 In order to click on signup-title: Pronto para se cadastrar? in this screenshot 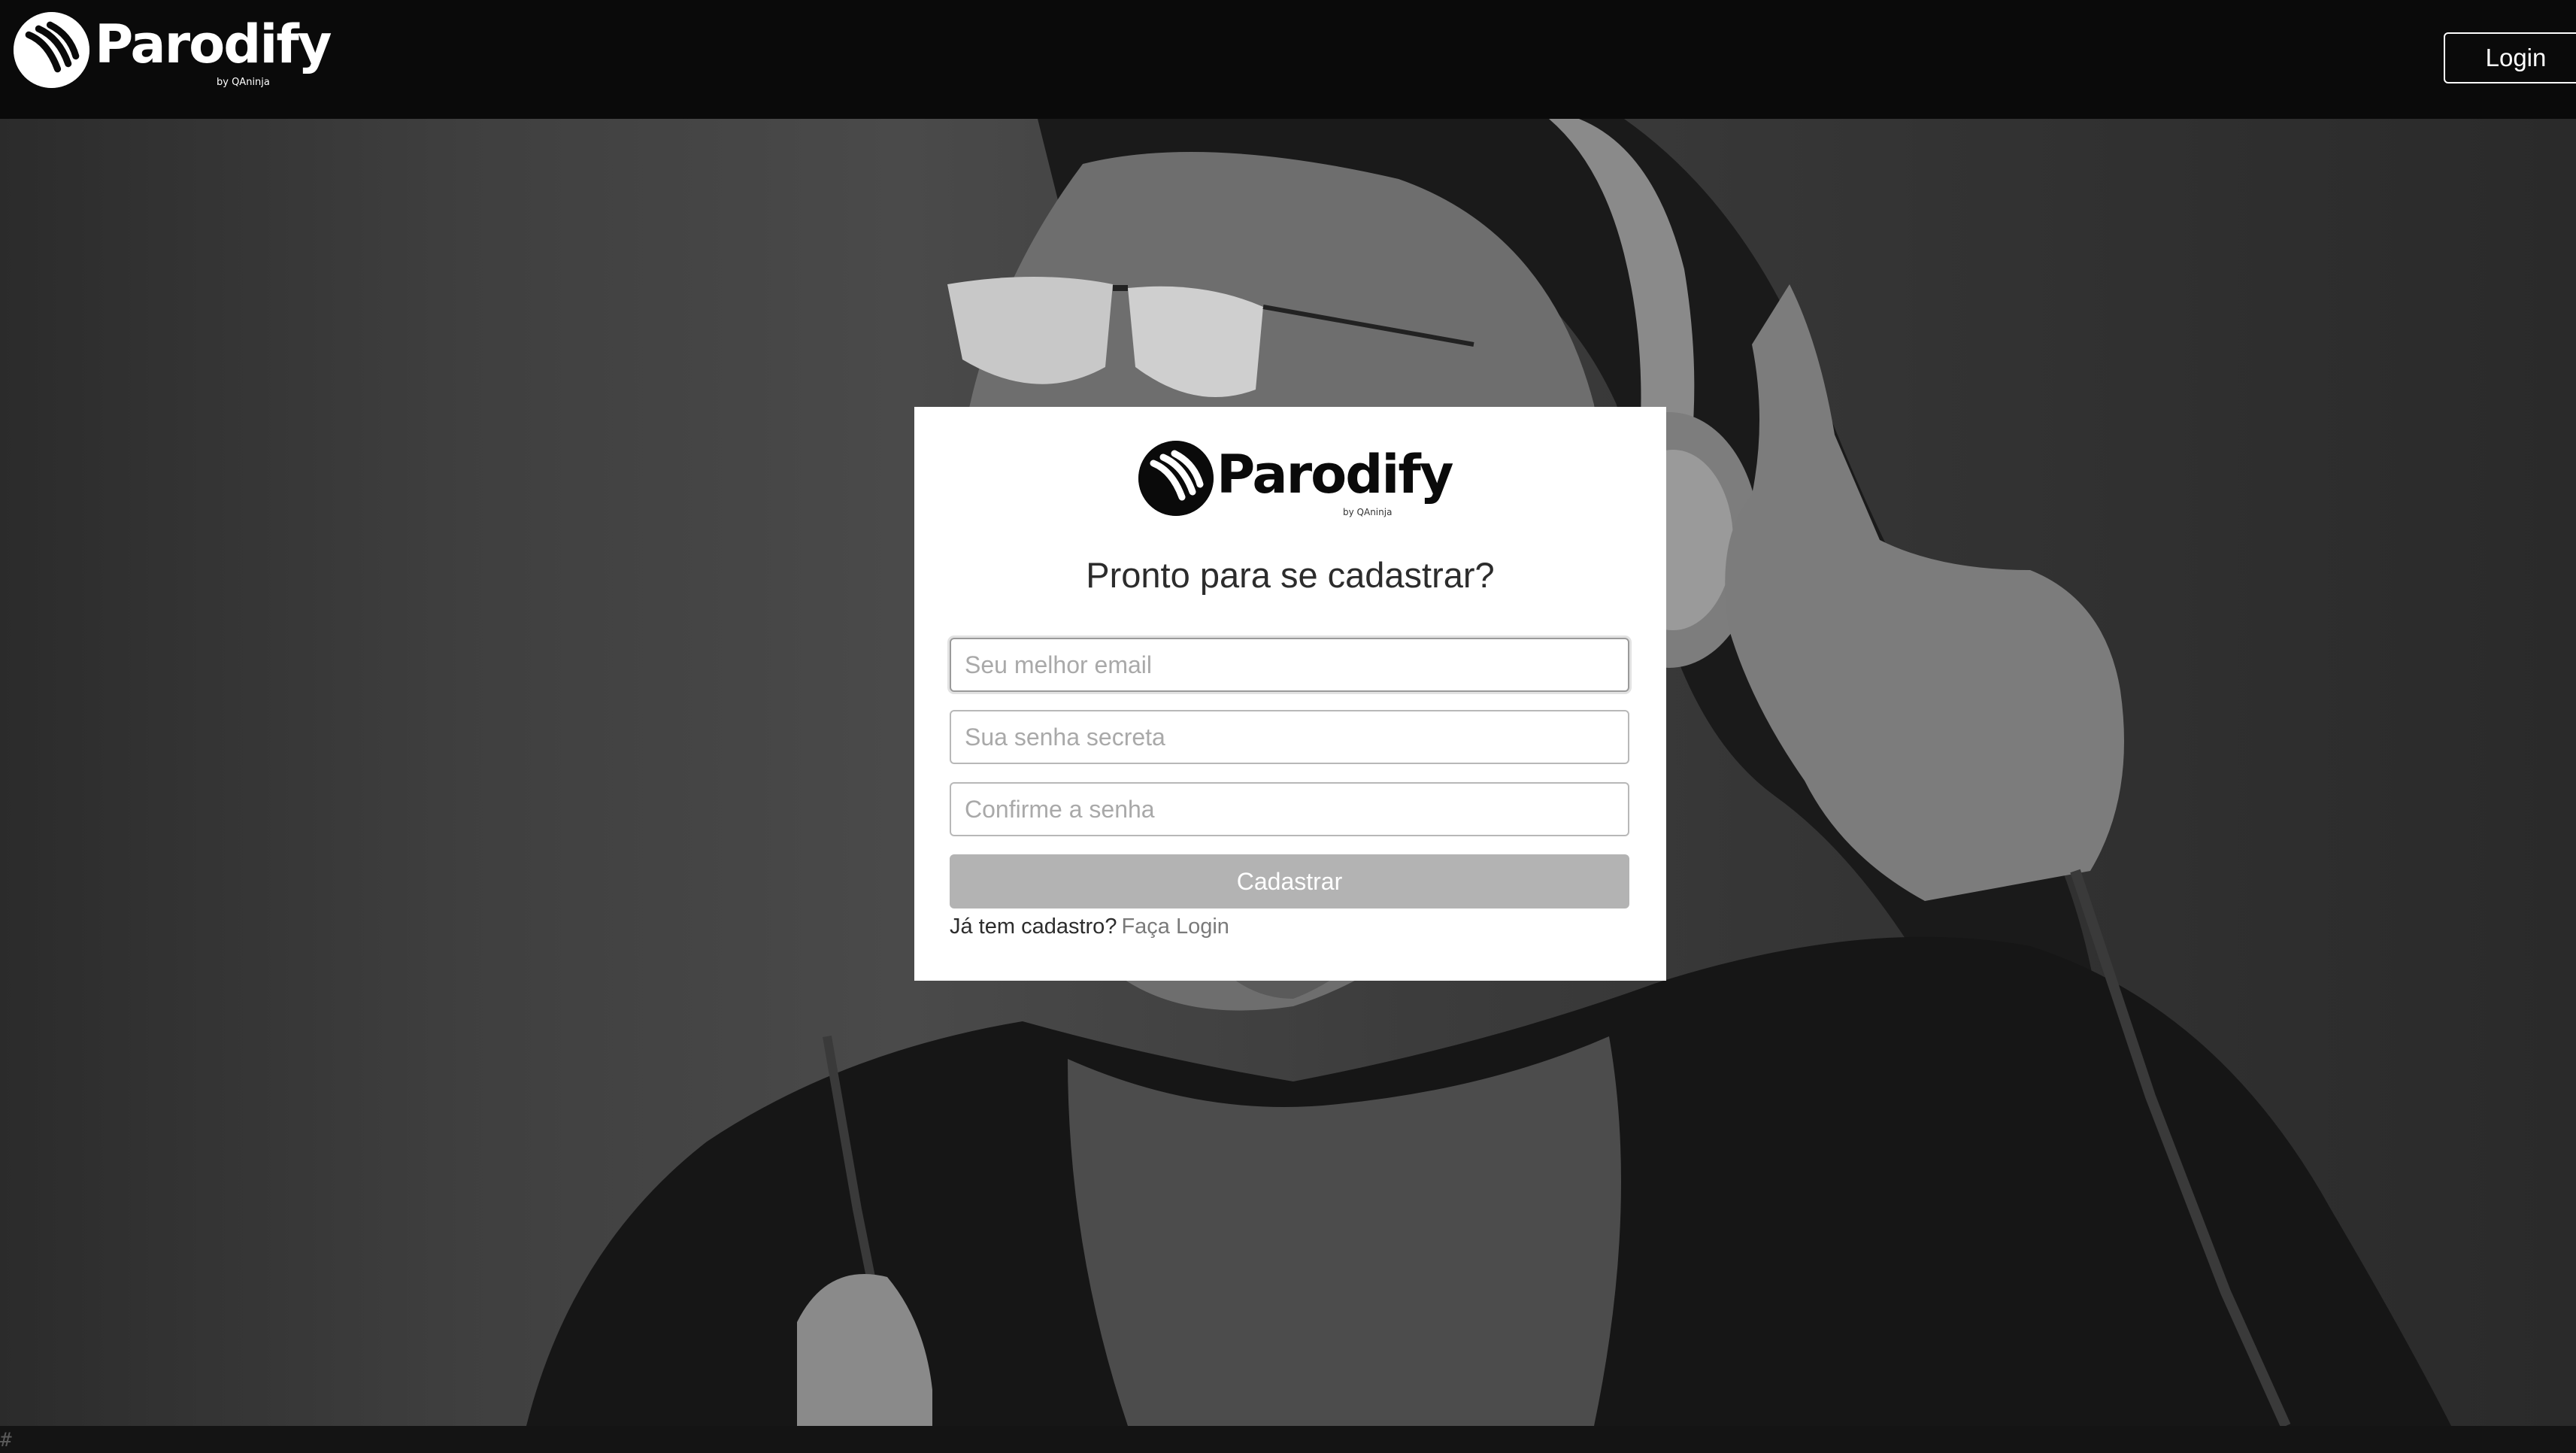, I will do `click(1290, 575)`.